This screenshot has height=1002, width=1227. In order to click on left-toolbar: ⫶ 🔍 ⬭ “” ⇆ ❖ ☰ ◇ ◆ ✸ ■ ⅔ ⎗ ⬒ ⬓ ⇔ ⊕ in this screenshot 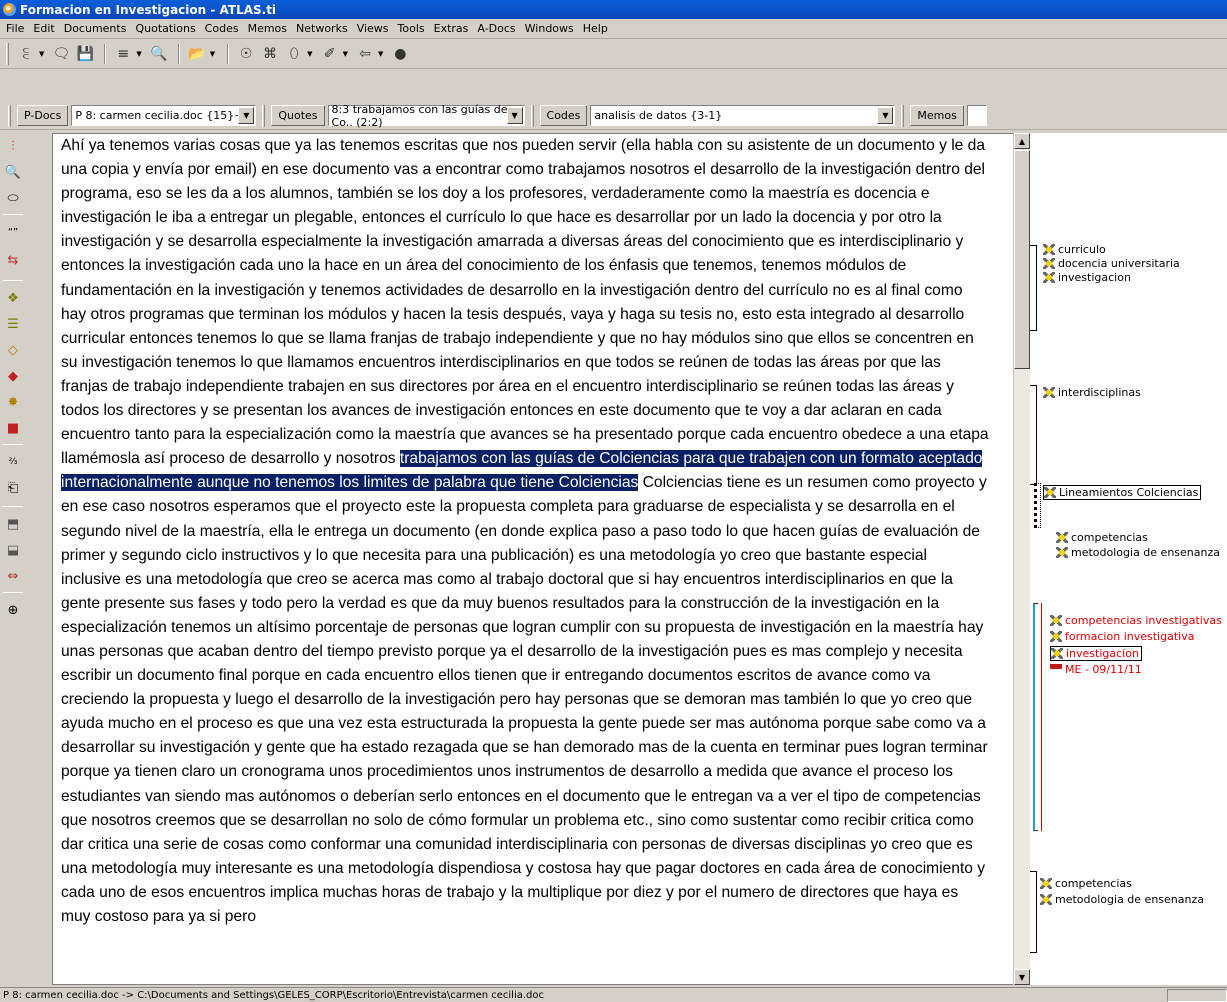, I will do `click(13, 564)`.